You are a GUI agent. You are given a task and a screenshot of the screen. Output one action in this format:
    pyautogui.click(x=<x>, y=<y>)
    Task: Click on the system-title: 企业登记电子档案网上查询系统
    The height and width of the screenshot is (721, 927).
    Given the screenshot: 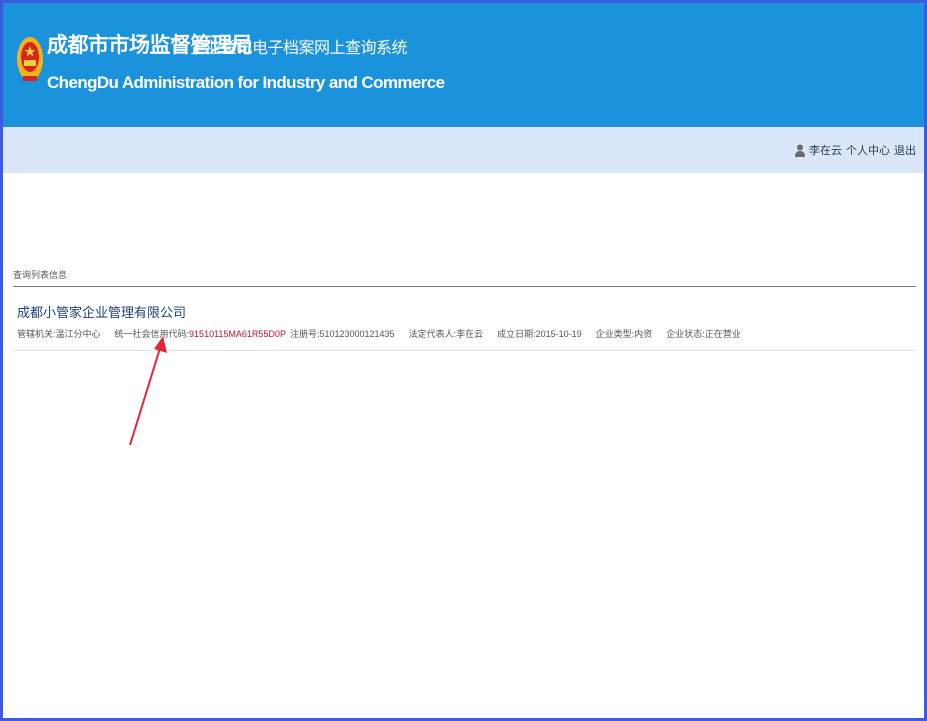 What is the action you would take?
    pyautogui.click(x=299, y=48)
    